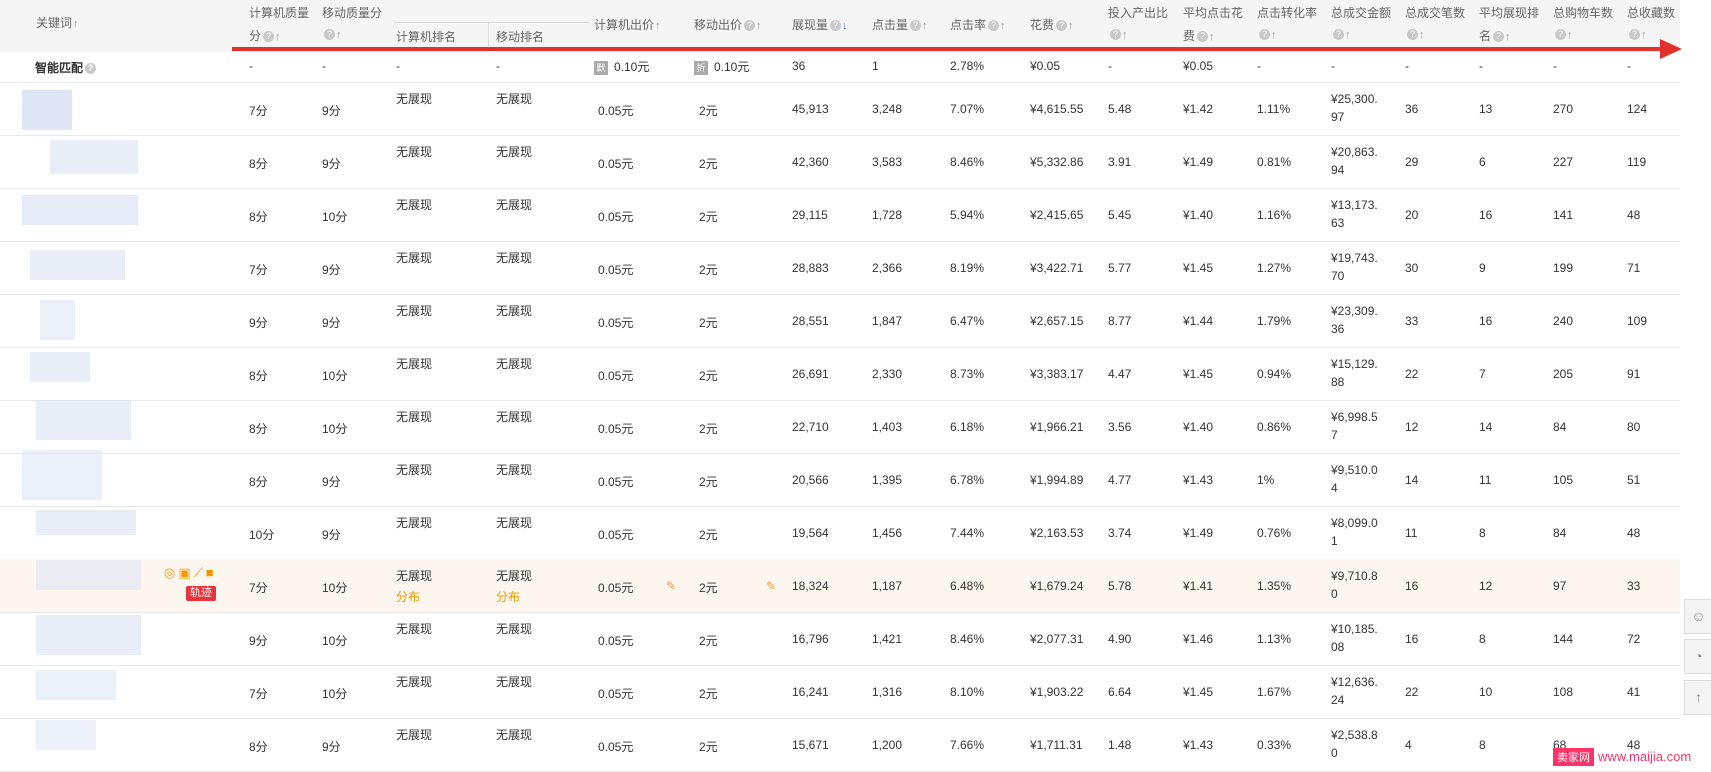 The image size is (1711, 772). What do you see at coordinates (1361, 22) in the screenshot?
I see `col-gmv: 总成交金额? ↑` at bounding box center [1361, 22].